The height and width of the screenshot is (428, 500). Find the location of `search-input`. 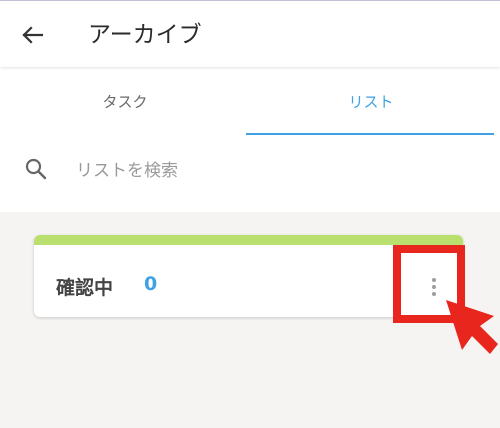

search-input is located at coordinates (276, 171).